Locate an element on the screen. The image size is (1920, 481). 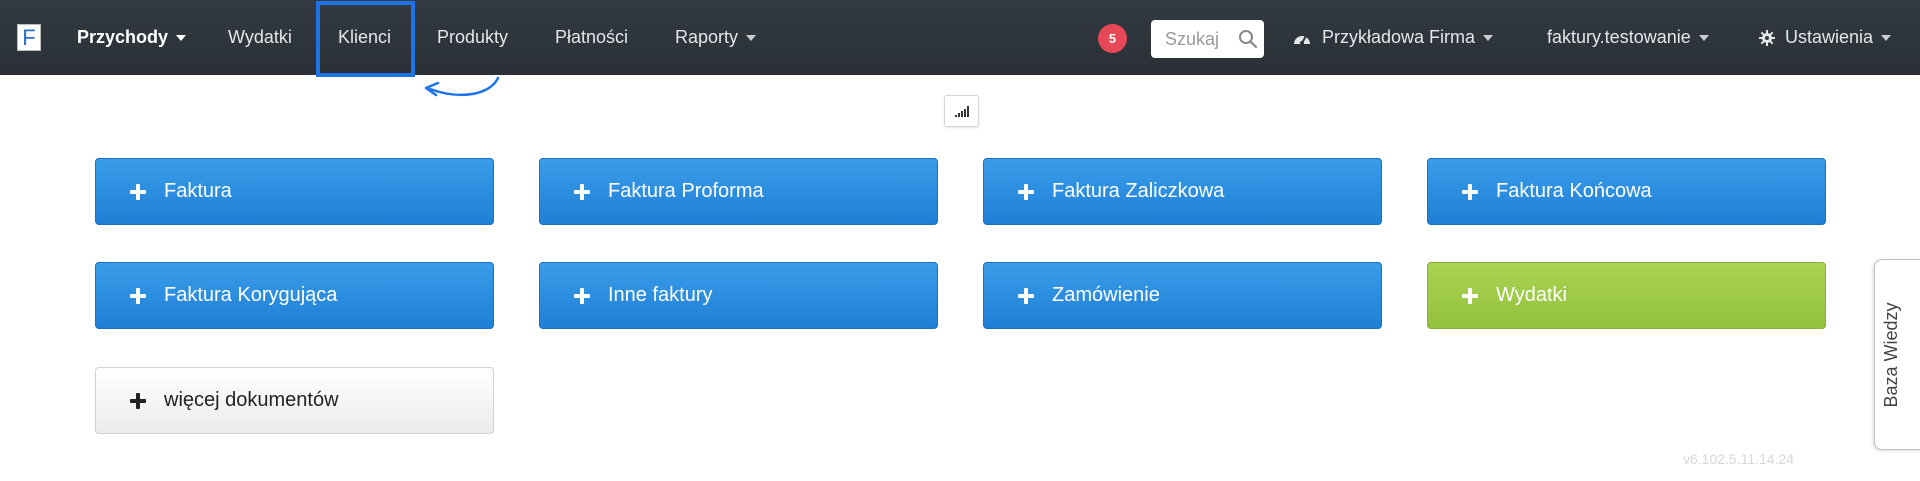
app-logo: F is located at coordinates (29, 37).